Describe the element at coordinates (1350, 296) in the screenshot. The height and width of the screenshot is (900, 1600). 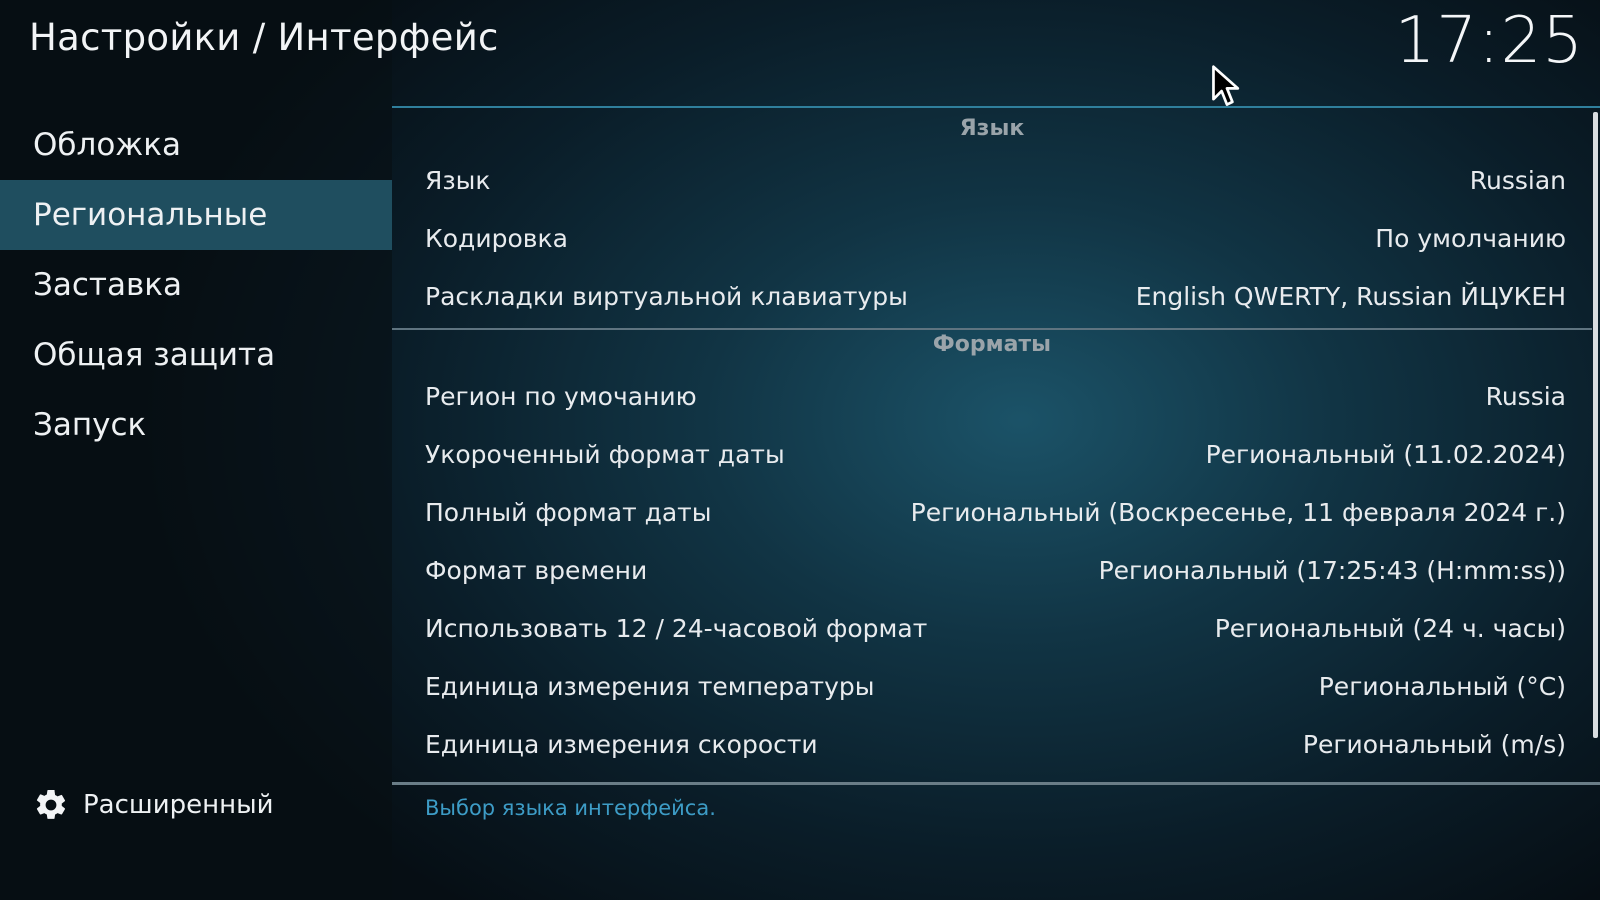
I see `setting-value: English QWERTY, Russian ЙЦУКЕН` at that location.